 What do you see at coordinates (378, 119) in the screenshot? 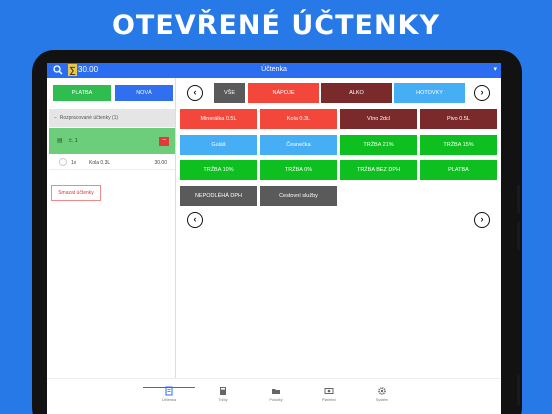
I see `product-button: Víno 2dcl` at bounding box center [378, 119].